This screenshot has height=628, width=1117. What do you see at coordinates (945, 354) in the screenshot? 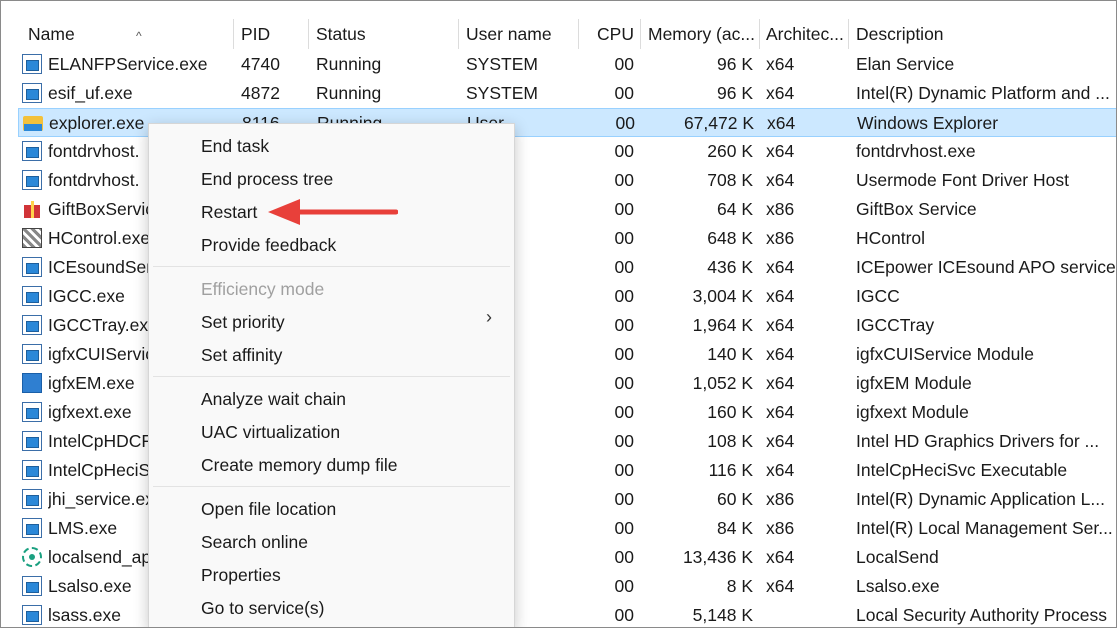
I see `cell-description: igfxCUIService Module` at bounding box center [945, 354].